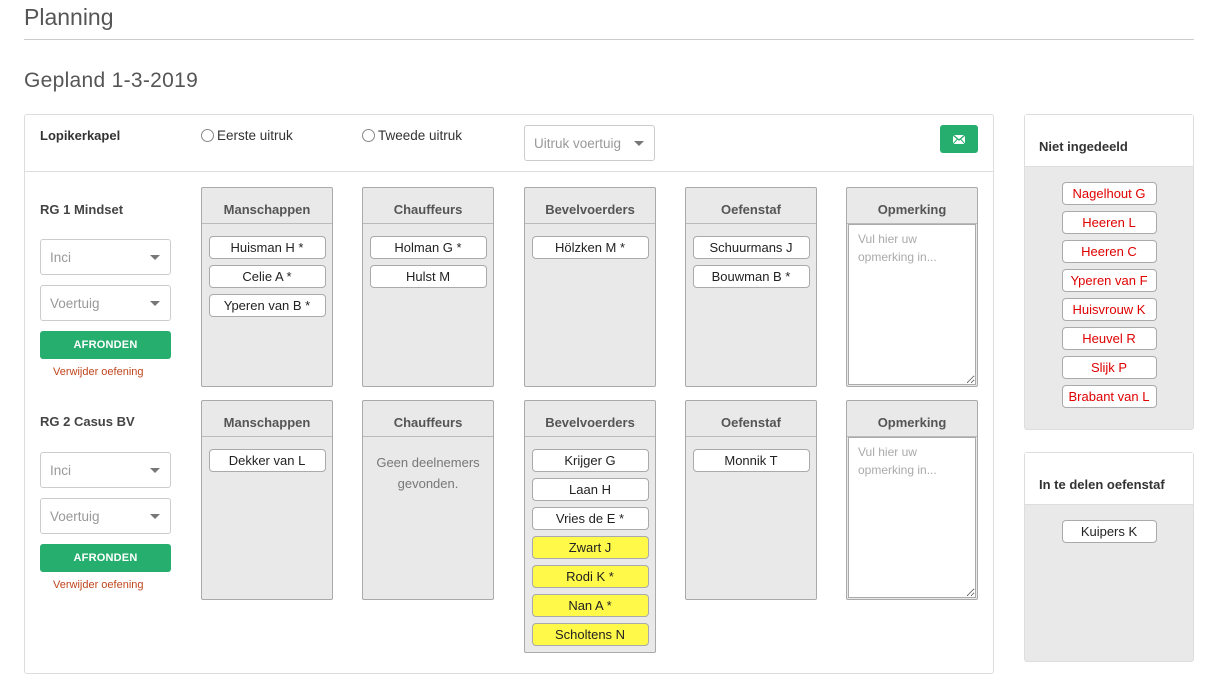 The image size is (1223, 674). Describe the element at coordinates (428, 247) in the screenshot. I see `person-chip: Holman G *` at that location.